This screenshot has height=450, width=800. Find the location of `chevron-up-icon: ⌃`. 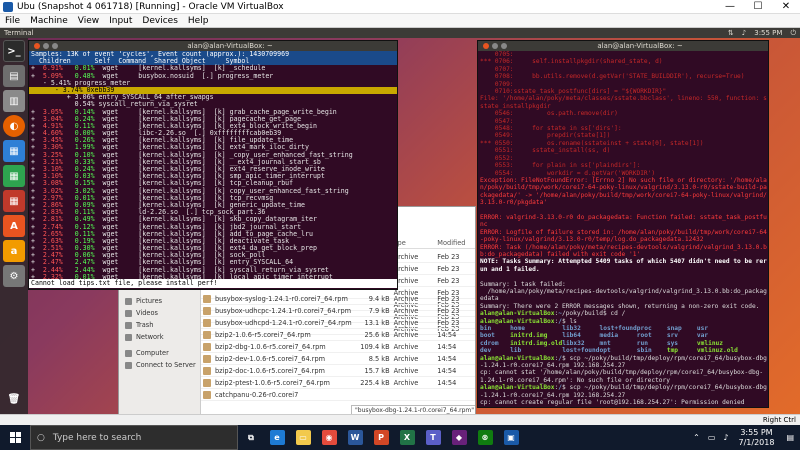

chevron-up-icon: ⌃ is located at coordinates (696, 437).